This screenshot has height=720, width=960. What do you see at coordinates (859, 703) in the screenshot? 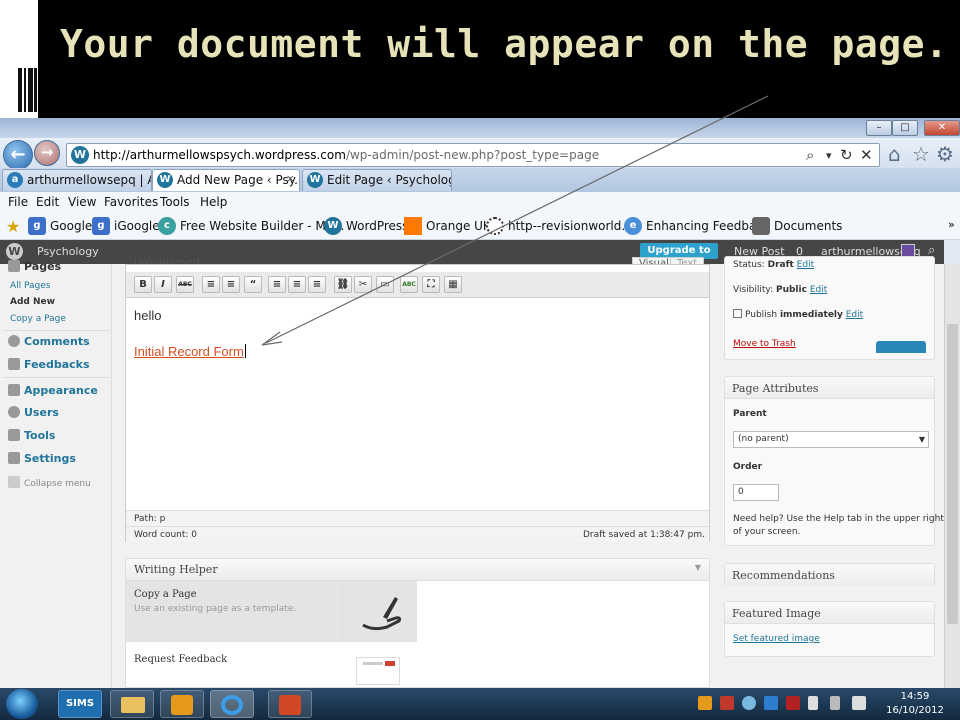
I see `tray-volume-icon` at bounding box center [859, 703].